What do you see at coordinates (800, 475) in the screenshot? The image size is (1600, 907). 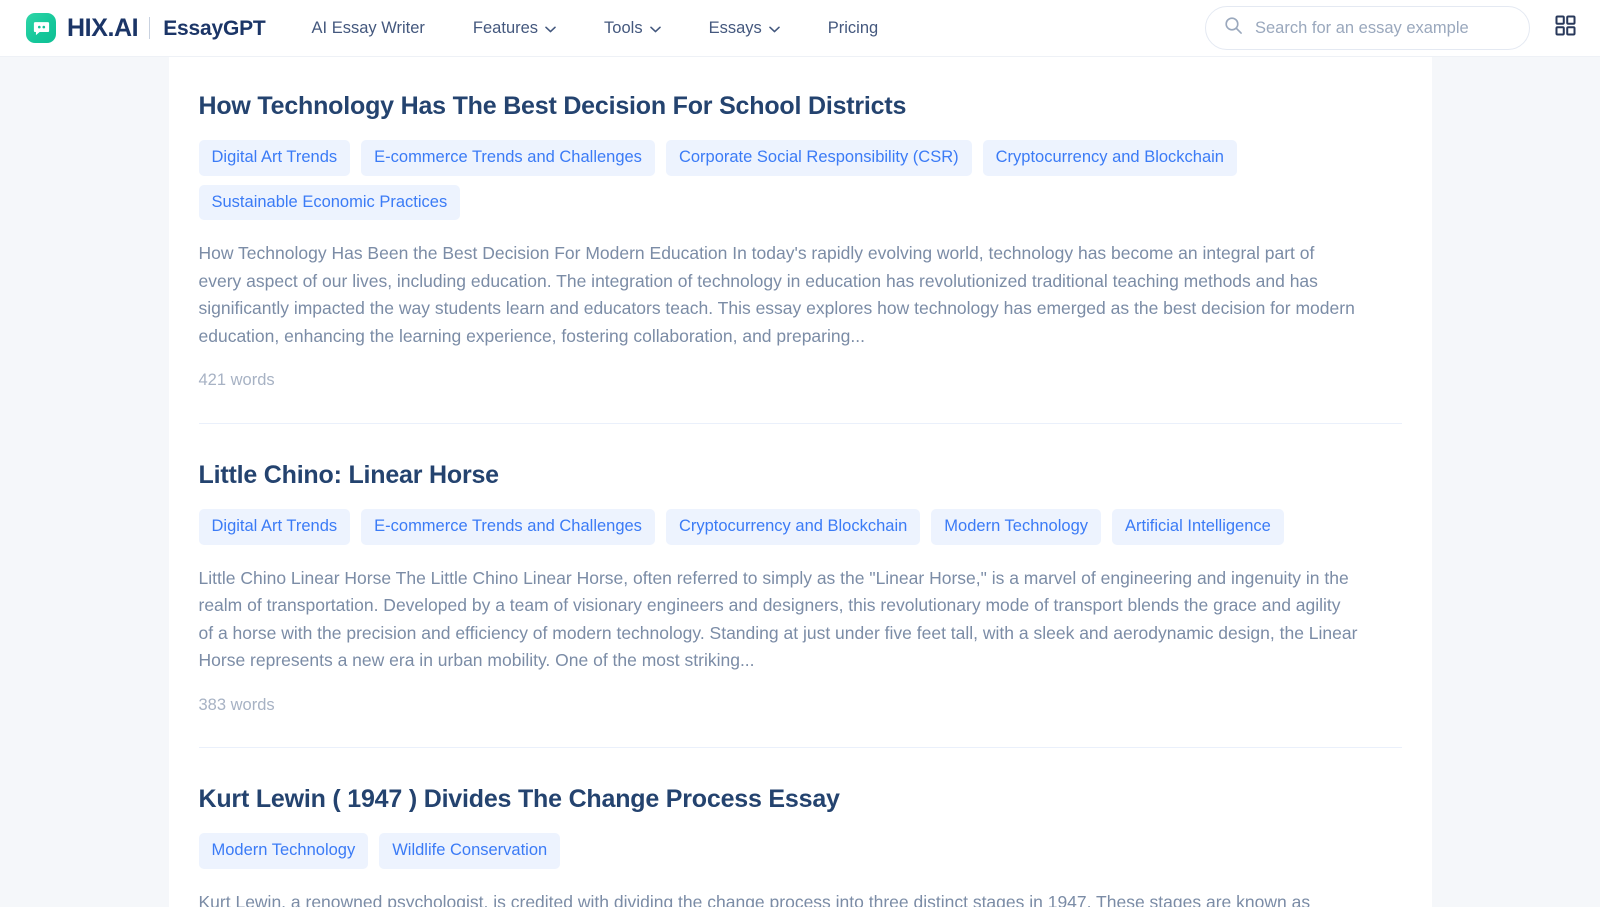 I see `essay-title: Little Chino: Linear Horse` at bounding box center [800, 475].